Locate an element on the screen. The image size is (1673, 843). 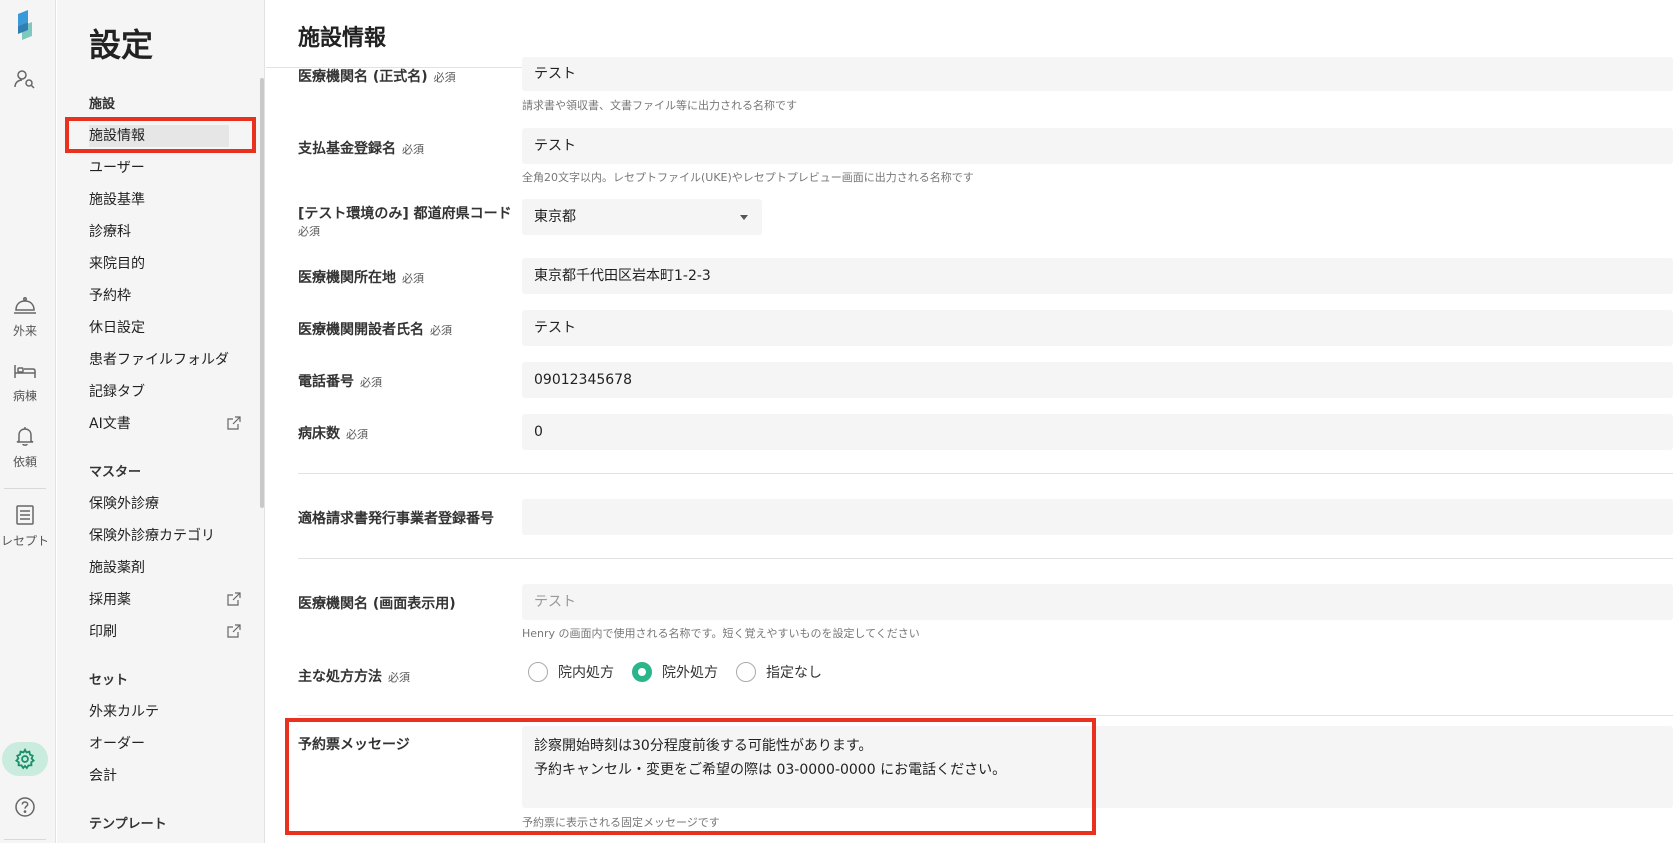
display-name-label: 医療機関名 (画面表示用) is located at coordinates (377, 604).